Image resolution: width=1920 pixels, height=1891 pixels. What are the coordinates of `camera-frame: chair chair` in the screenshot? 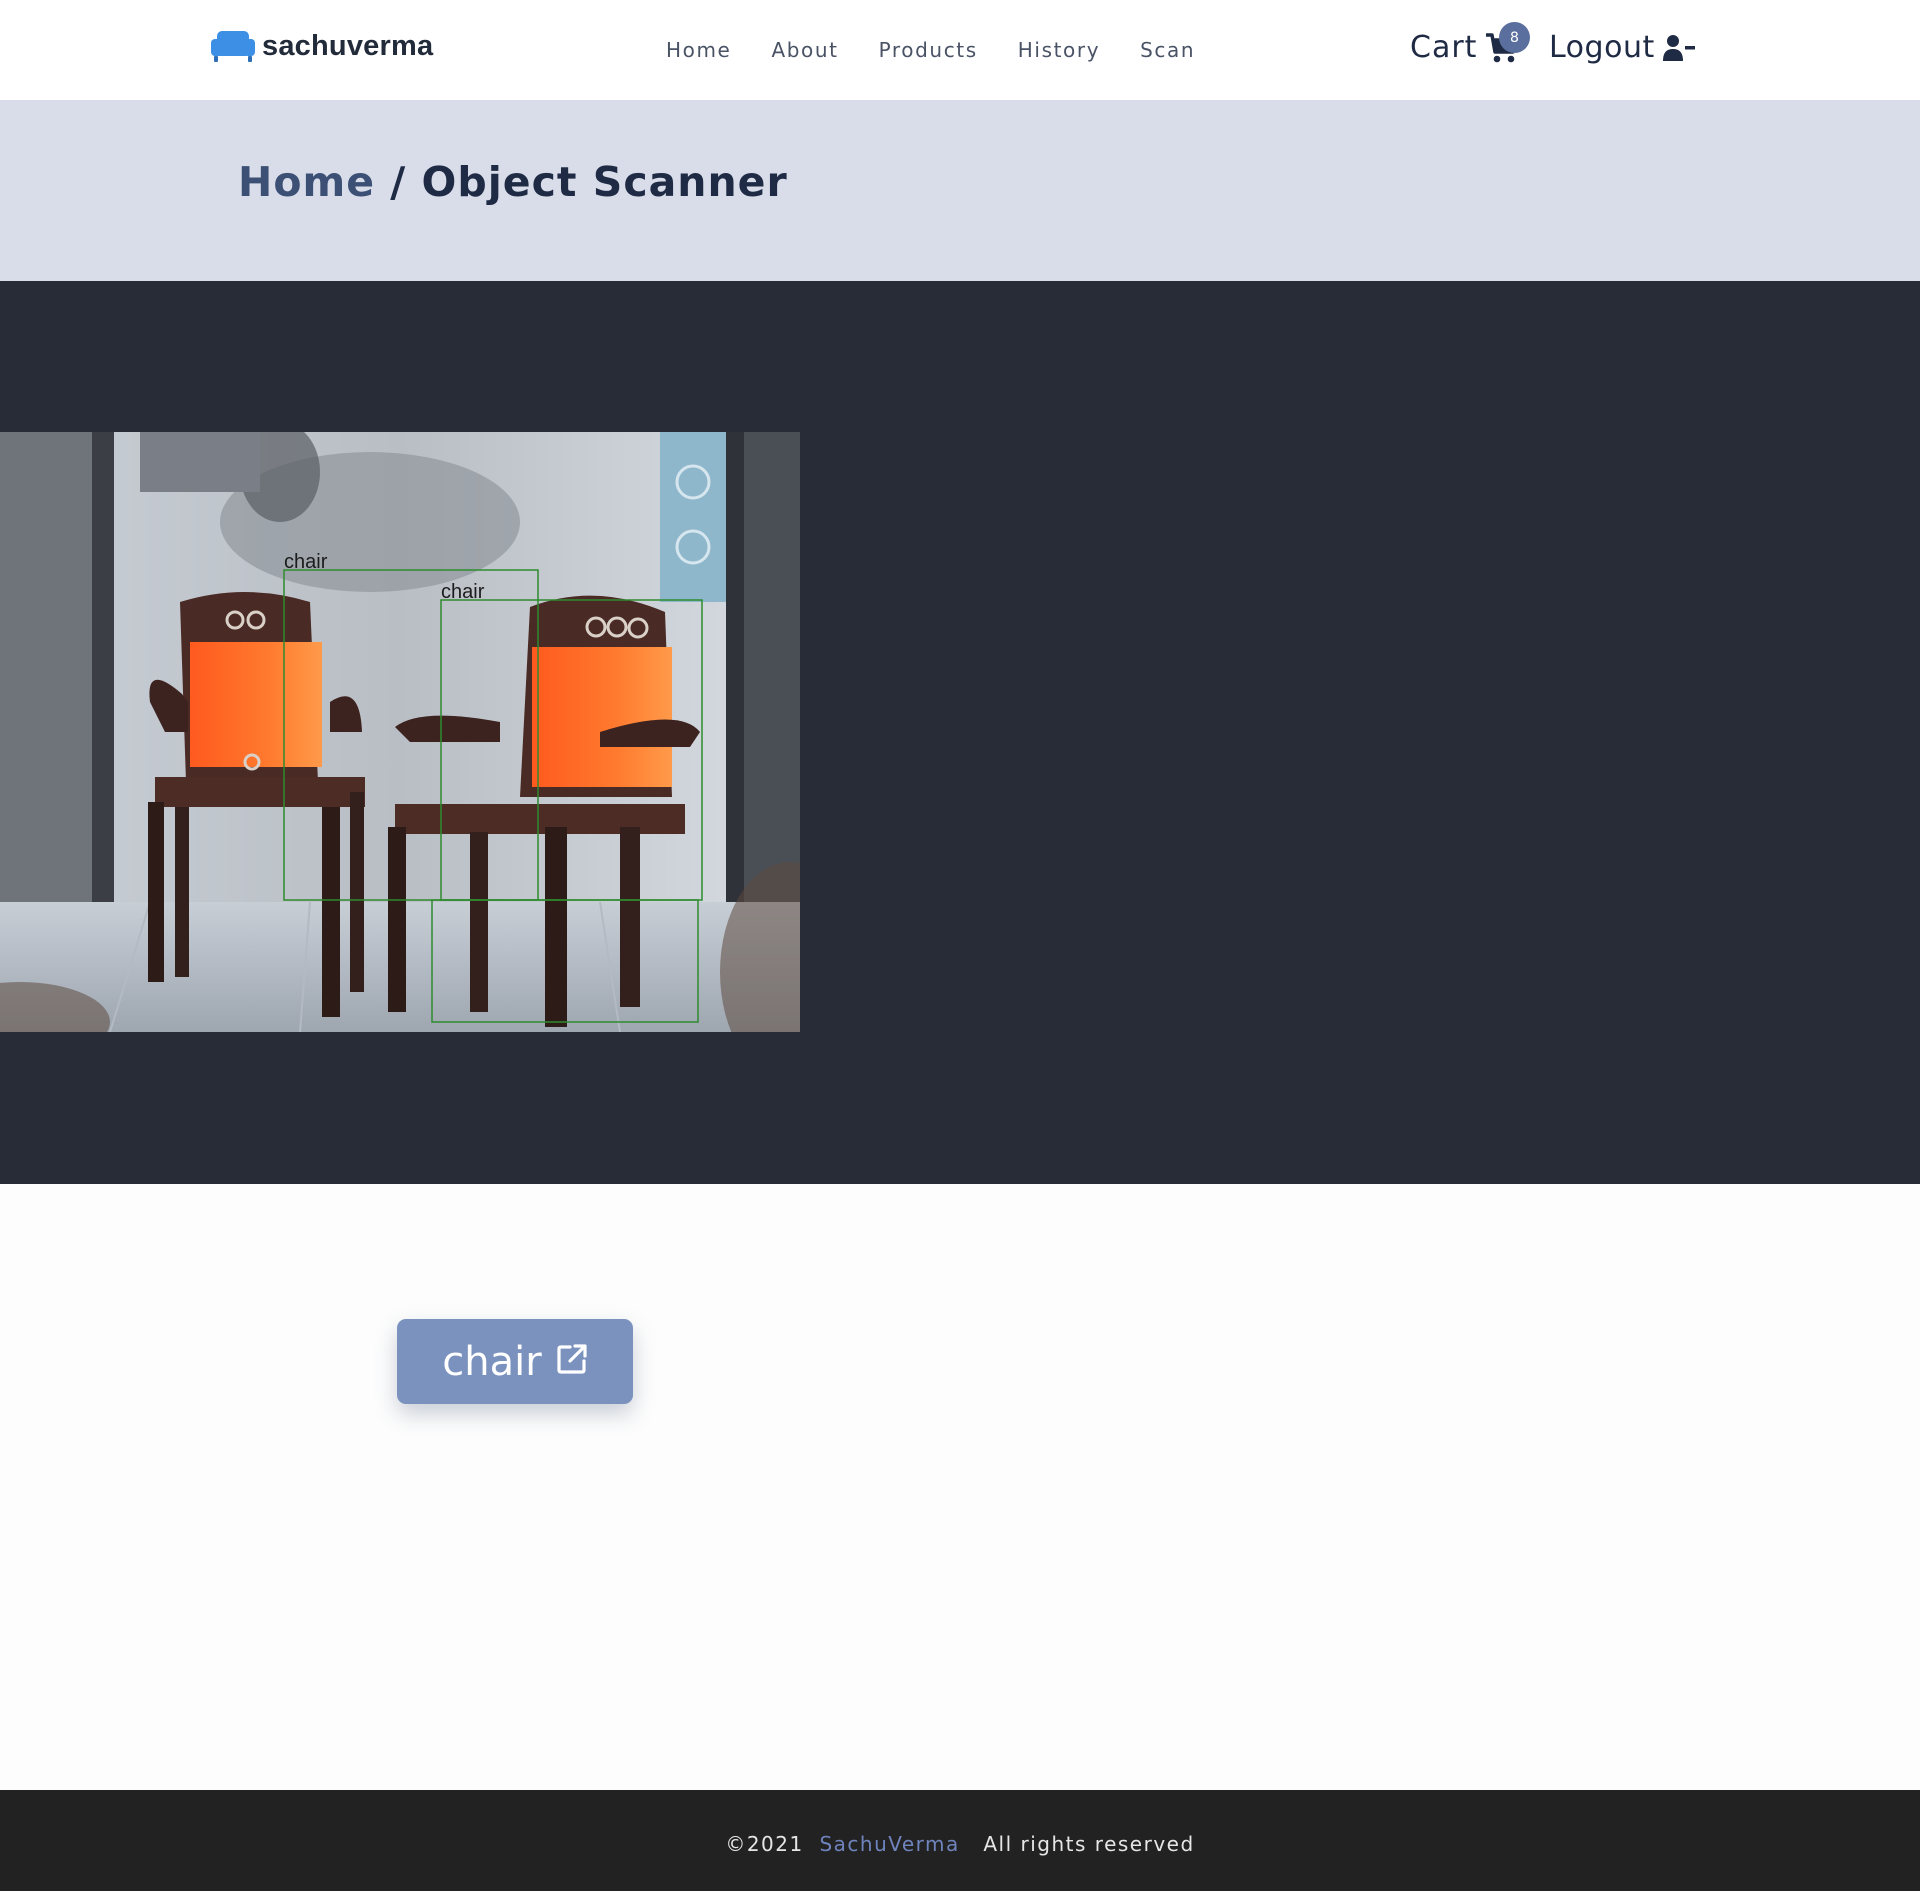 It's located at (400, 732).